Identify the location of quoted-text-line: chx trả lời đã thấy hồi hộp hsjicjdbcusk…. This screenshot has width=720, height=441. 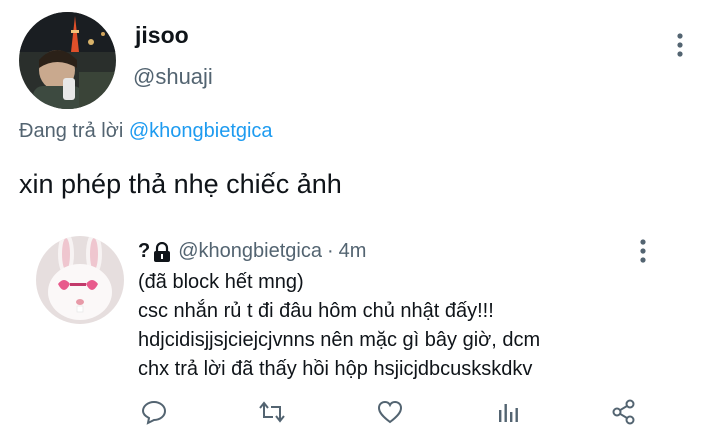
(335, 369).